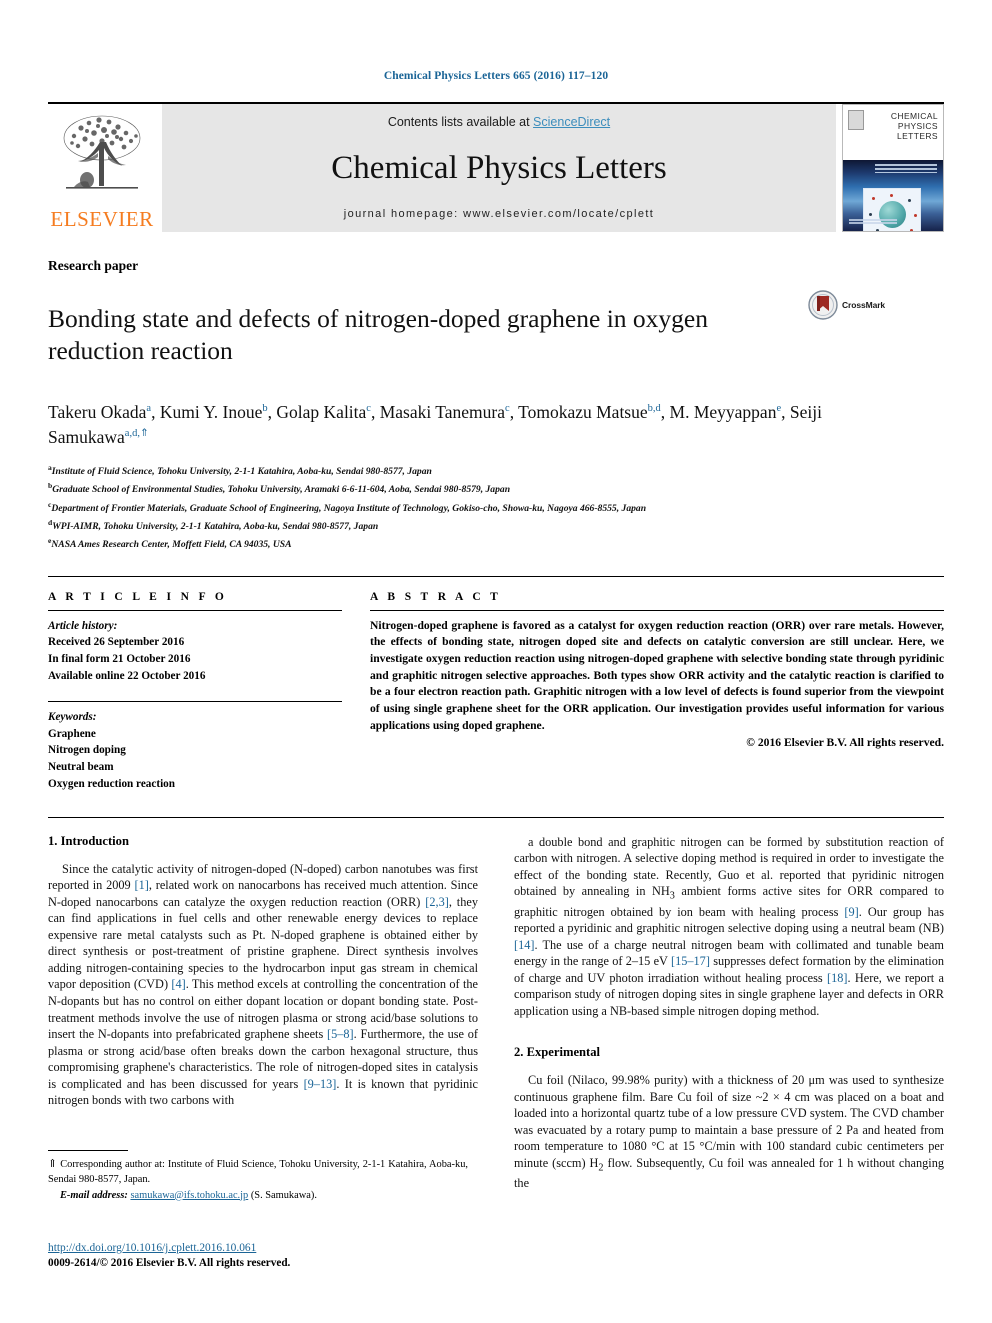  I want to click on cover-molecule-image, so click(892, 209).